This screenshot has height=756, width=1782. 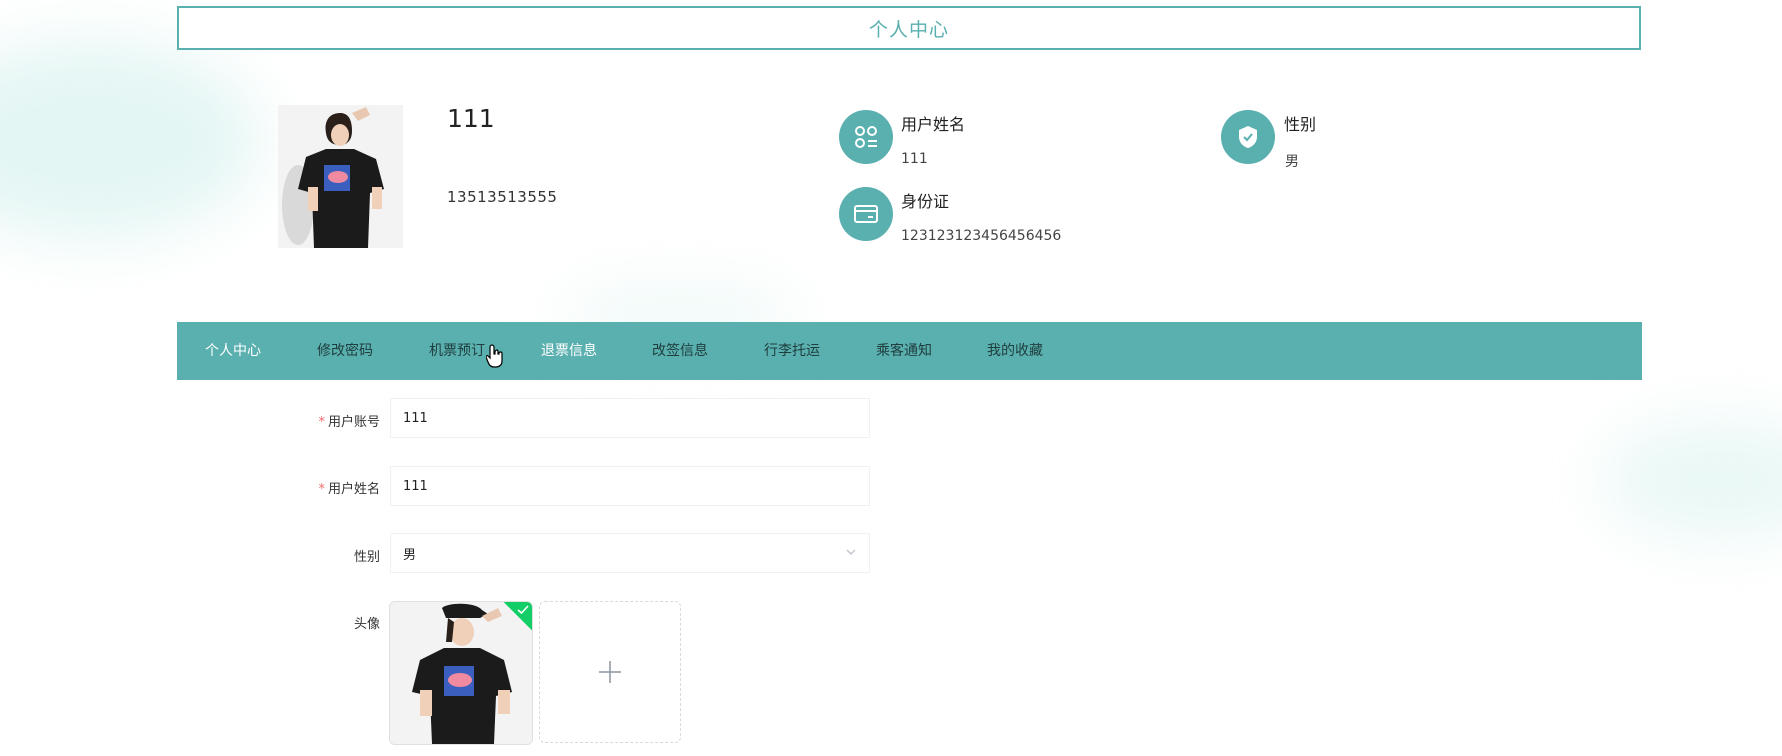 I want to click on tab-baggage-checkin: 行李托运, so click(x=792, y=351).